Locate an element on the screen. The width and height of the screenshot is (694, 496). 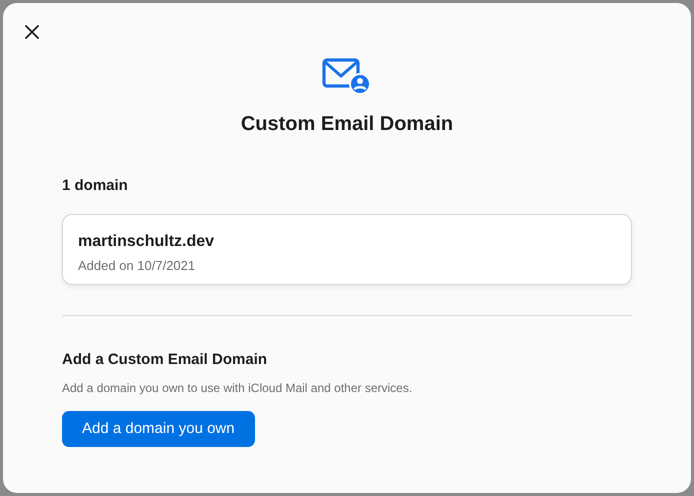
domain-card: martinschultz.dev Added on 10/7/2021 is located at coordinates (347, 249).